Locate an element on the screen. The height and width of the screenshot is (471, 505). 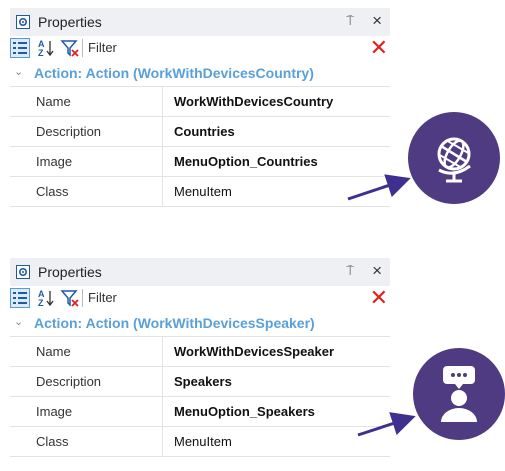
speaker-icon is located at coordinates (459, 394).